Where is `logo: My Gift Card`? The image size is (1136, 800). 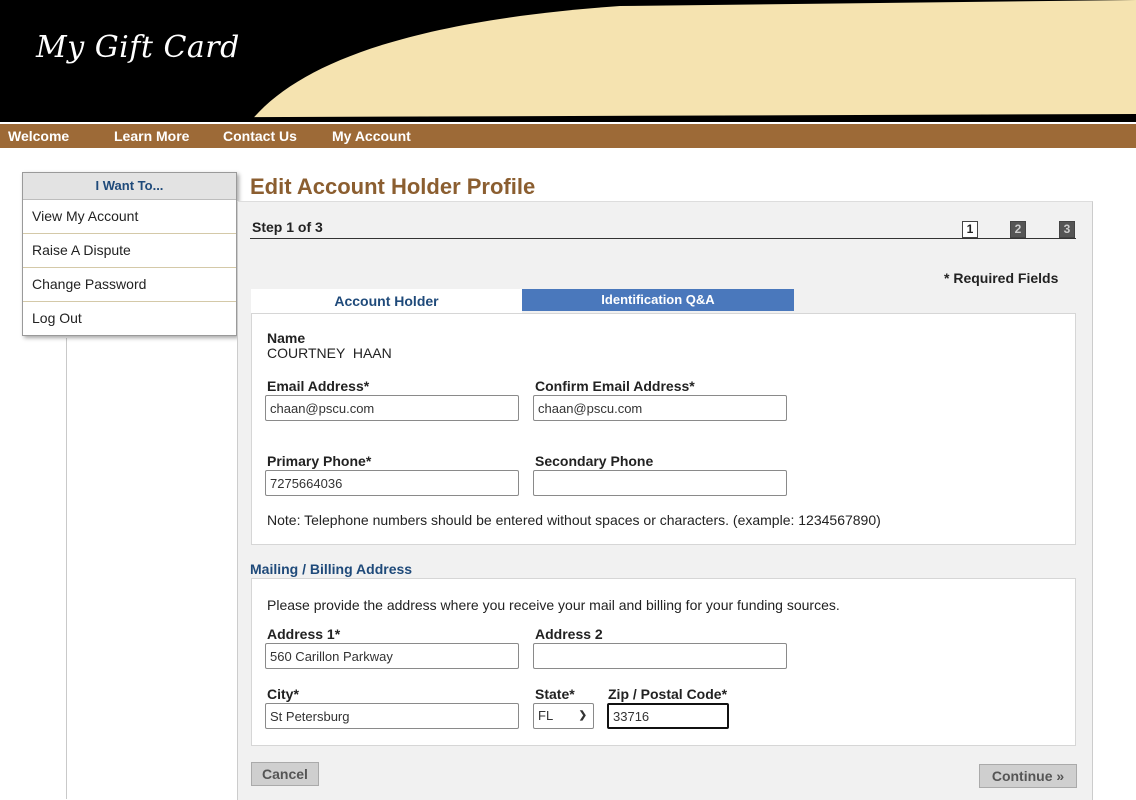
logo: My Gift Card is located at coordinates (138, 47).